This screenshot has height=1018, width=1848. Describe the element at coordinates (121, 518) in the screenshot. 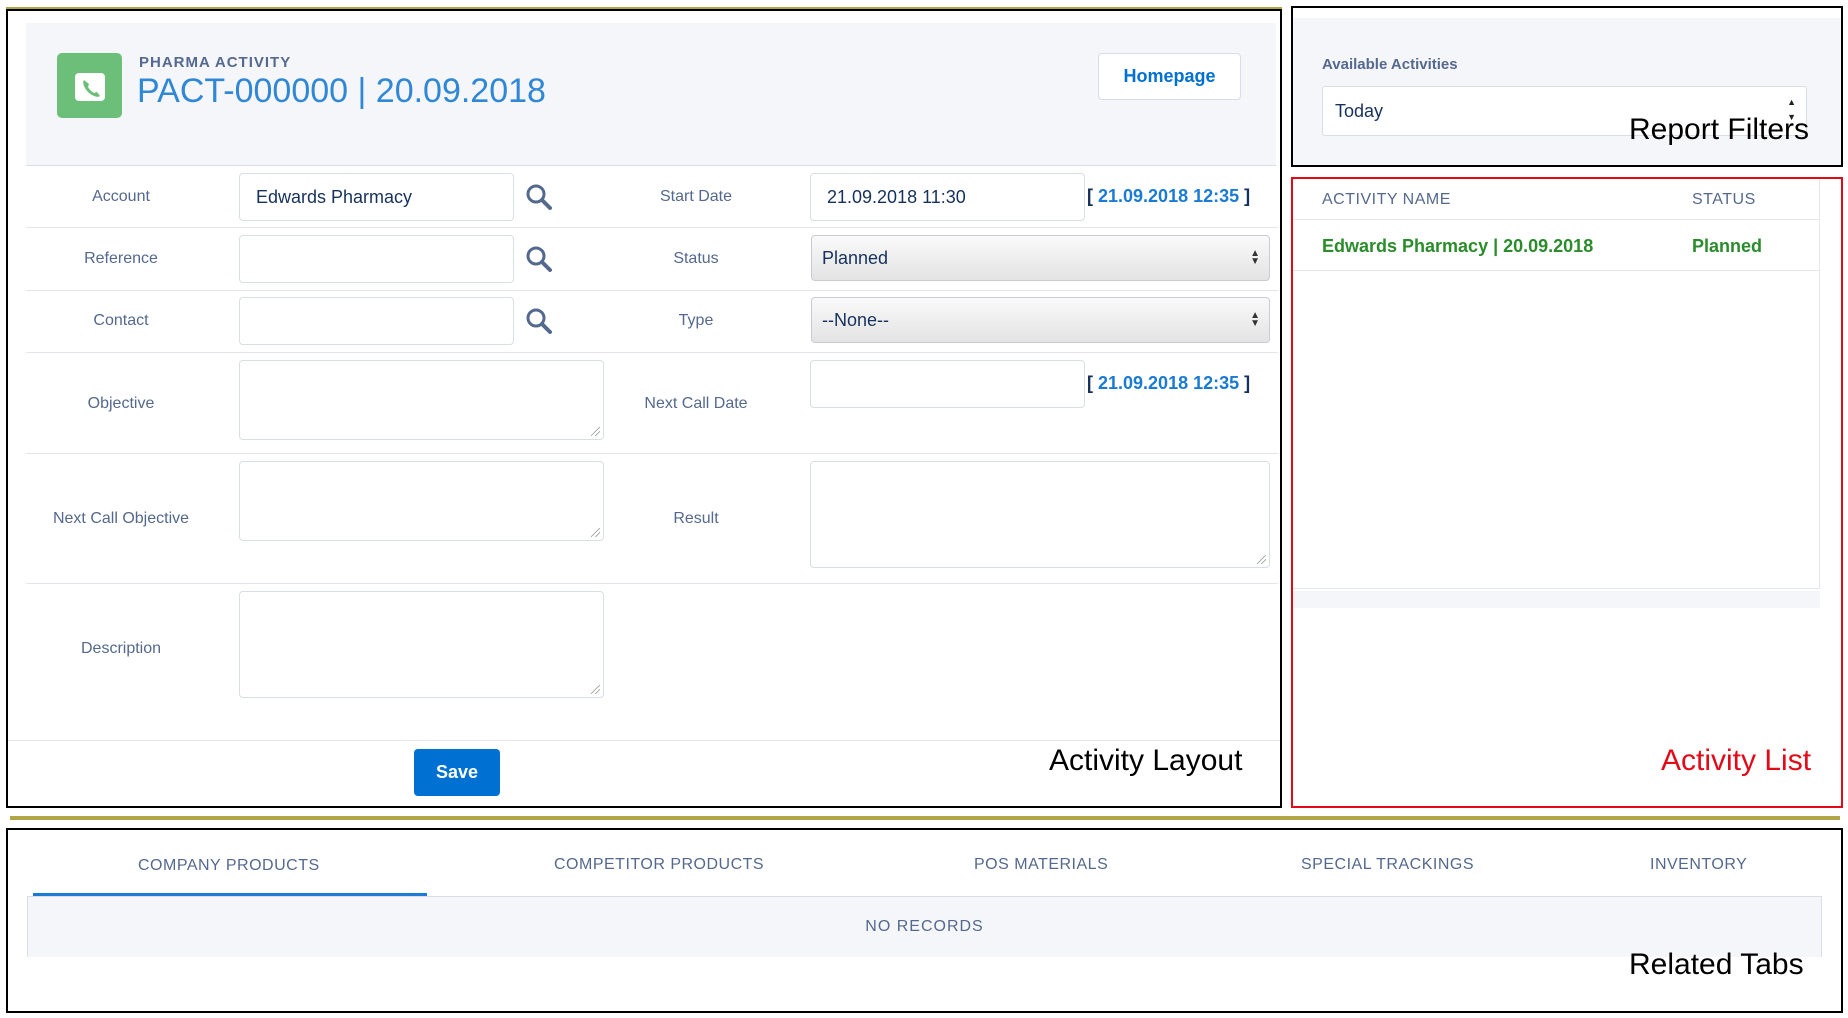

I see `next-call-objective-label: Next Call Objective` at that location.